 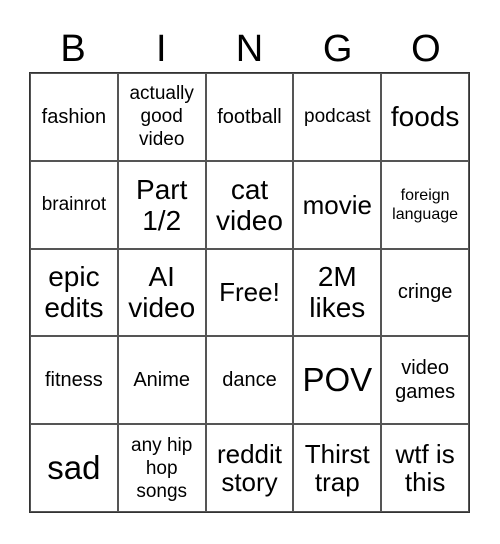 I want to click on header-letter-i: I, so click(x=161, y=49).